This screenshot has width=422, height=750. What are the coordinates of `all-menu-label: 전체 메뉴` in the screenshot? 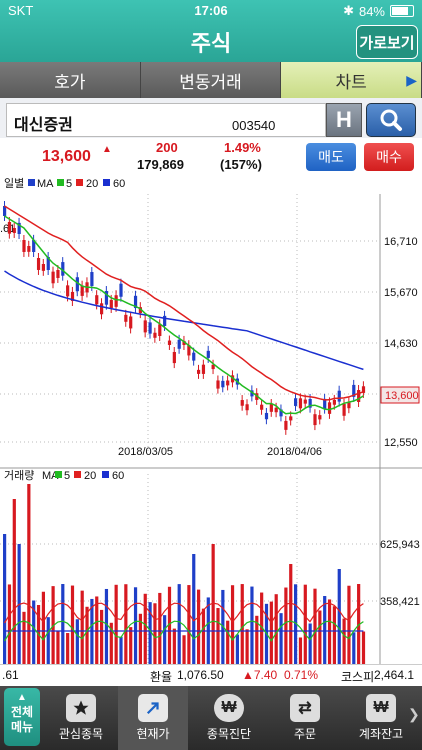 It's located at (22, 719).